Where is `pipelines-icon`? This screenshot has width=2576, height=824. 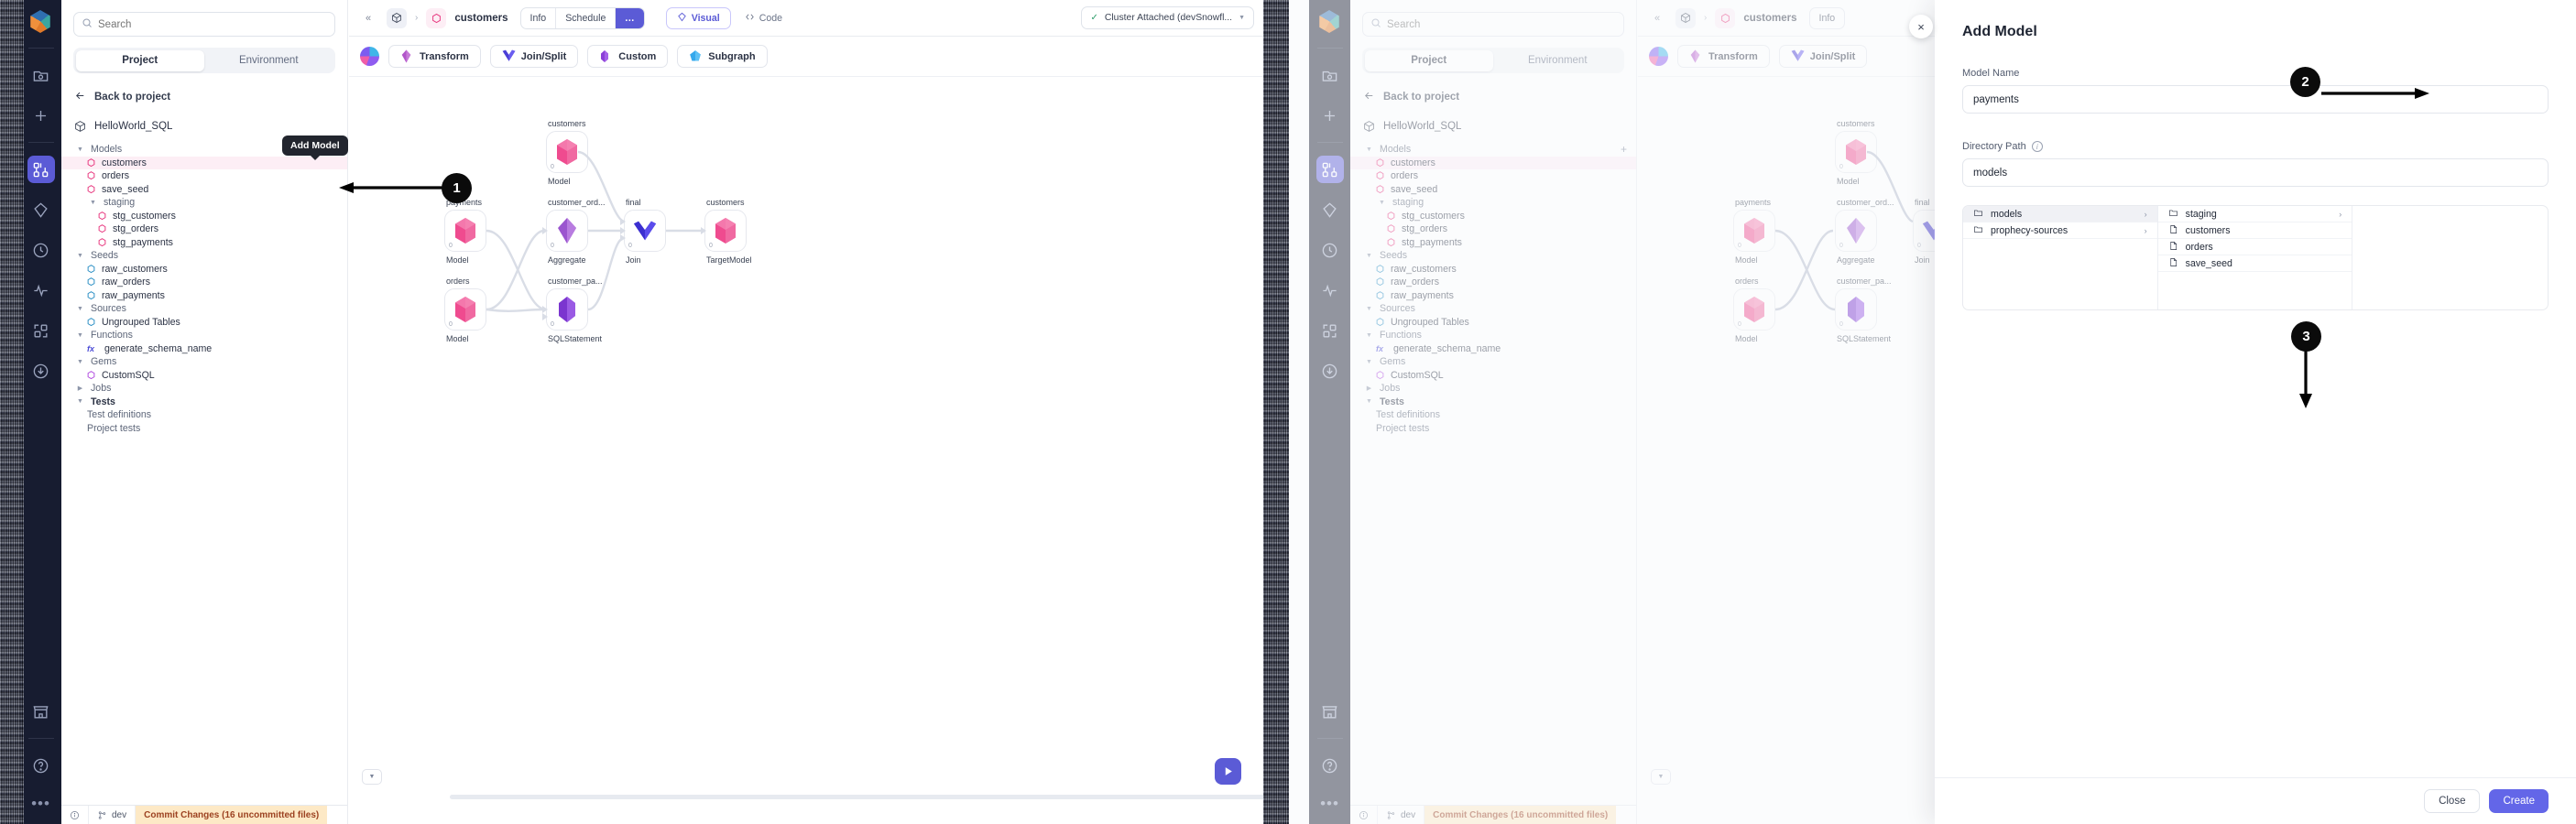 pipelines-icon is located at coordinates (41, 169).